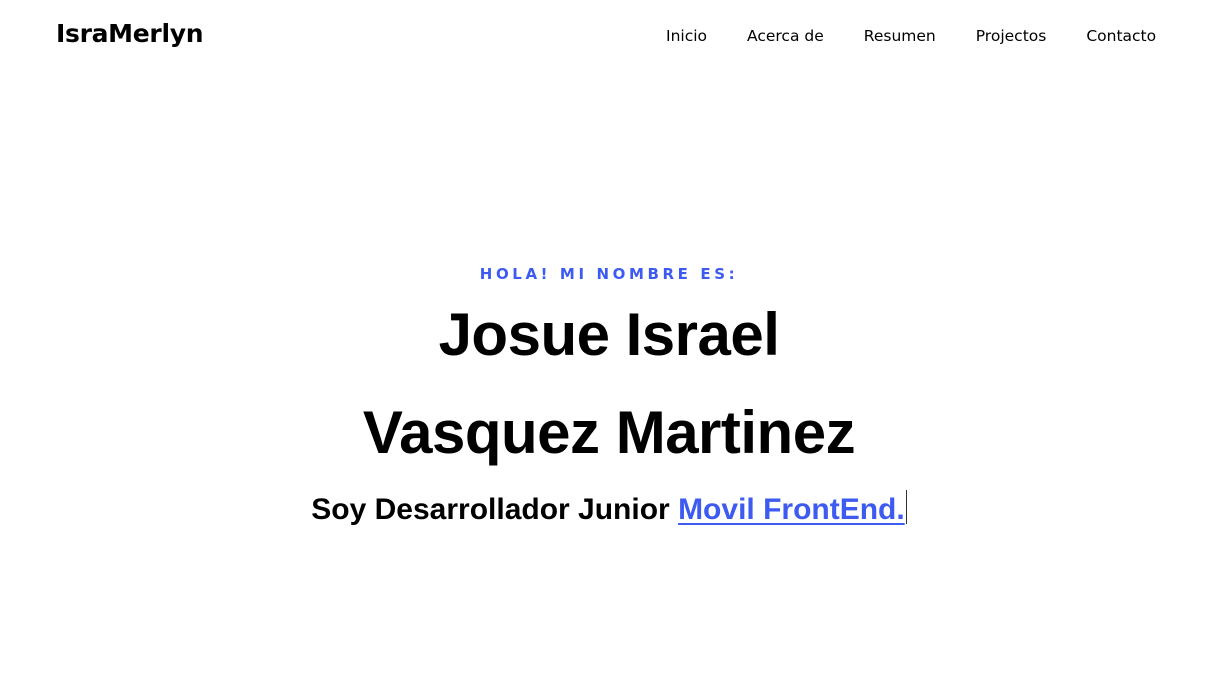 The width and height of the screenshot is (1223, 680). I want to click on typing-caret, so click(906, 507).